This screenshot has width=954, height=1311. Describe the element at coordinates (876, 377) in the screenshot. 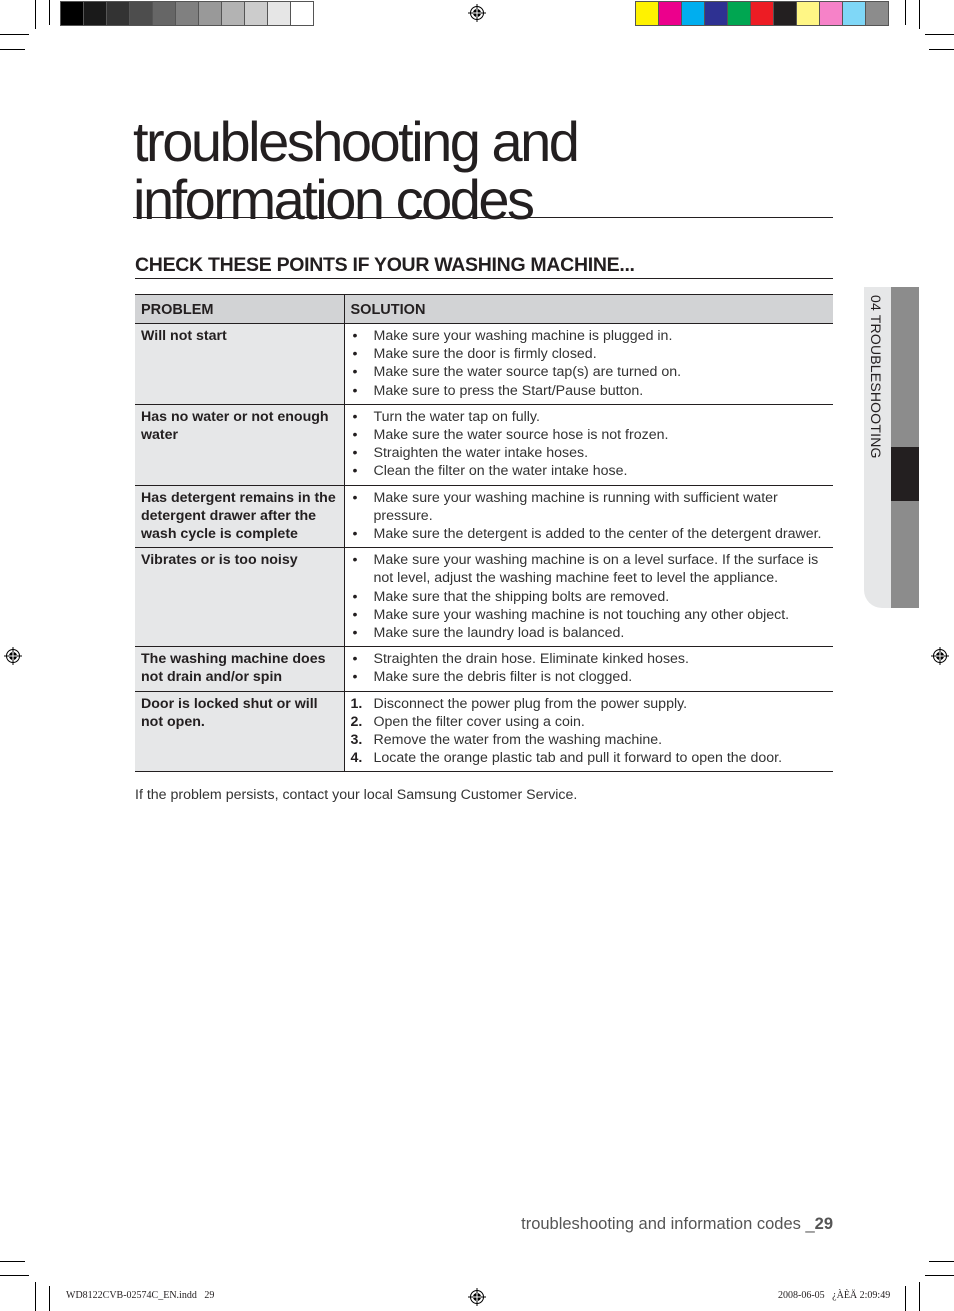

I see `chapter-tab-label: 04 TROUBLESHOOTING` at that location.